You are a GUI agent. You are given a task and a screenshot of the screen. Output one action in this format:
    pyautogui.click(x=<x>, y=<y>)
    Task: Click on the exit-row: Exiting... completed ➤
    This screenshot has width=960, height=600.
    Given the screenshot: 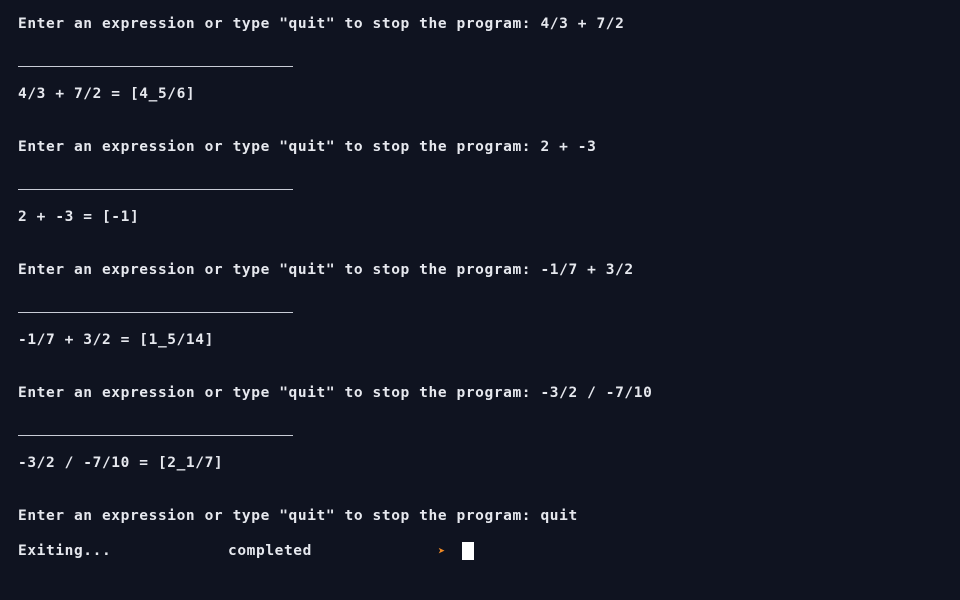 What is the action you would take?
    pyautogui.click(x=246, y=551)
    